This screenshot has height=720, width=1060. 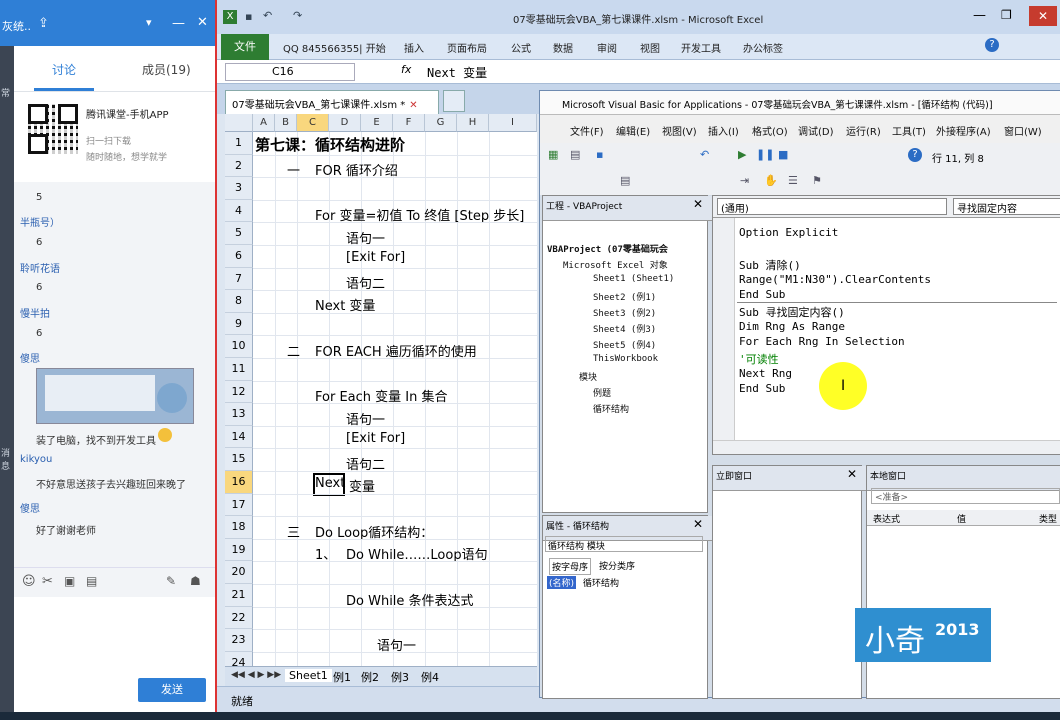 I want to click on column-header: C, so click(x=313, y=123).